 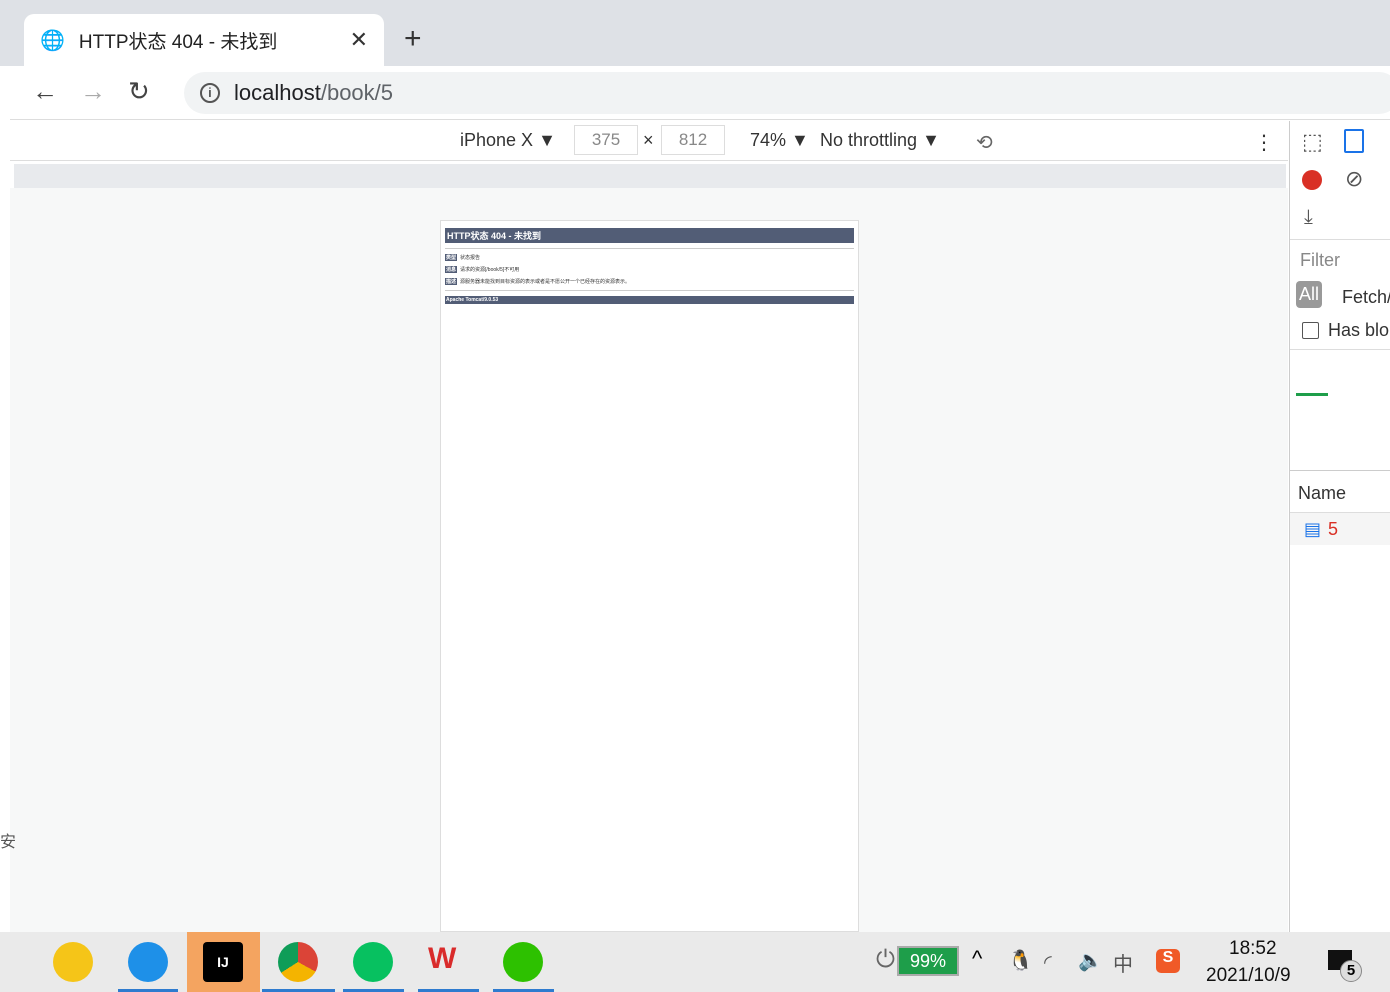 I want to click on browser-toolbar: ← → ↻ i localhost/book/5, so click(x=700, y=93).